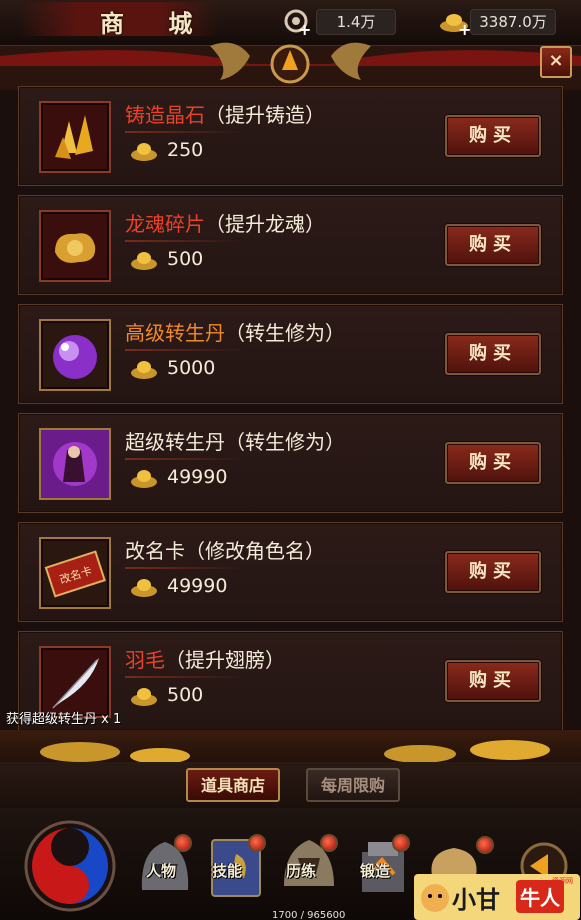  I want to click on currency1-value: 1.4万, so click(356, 22).